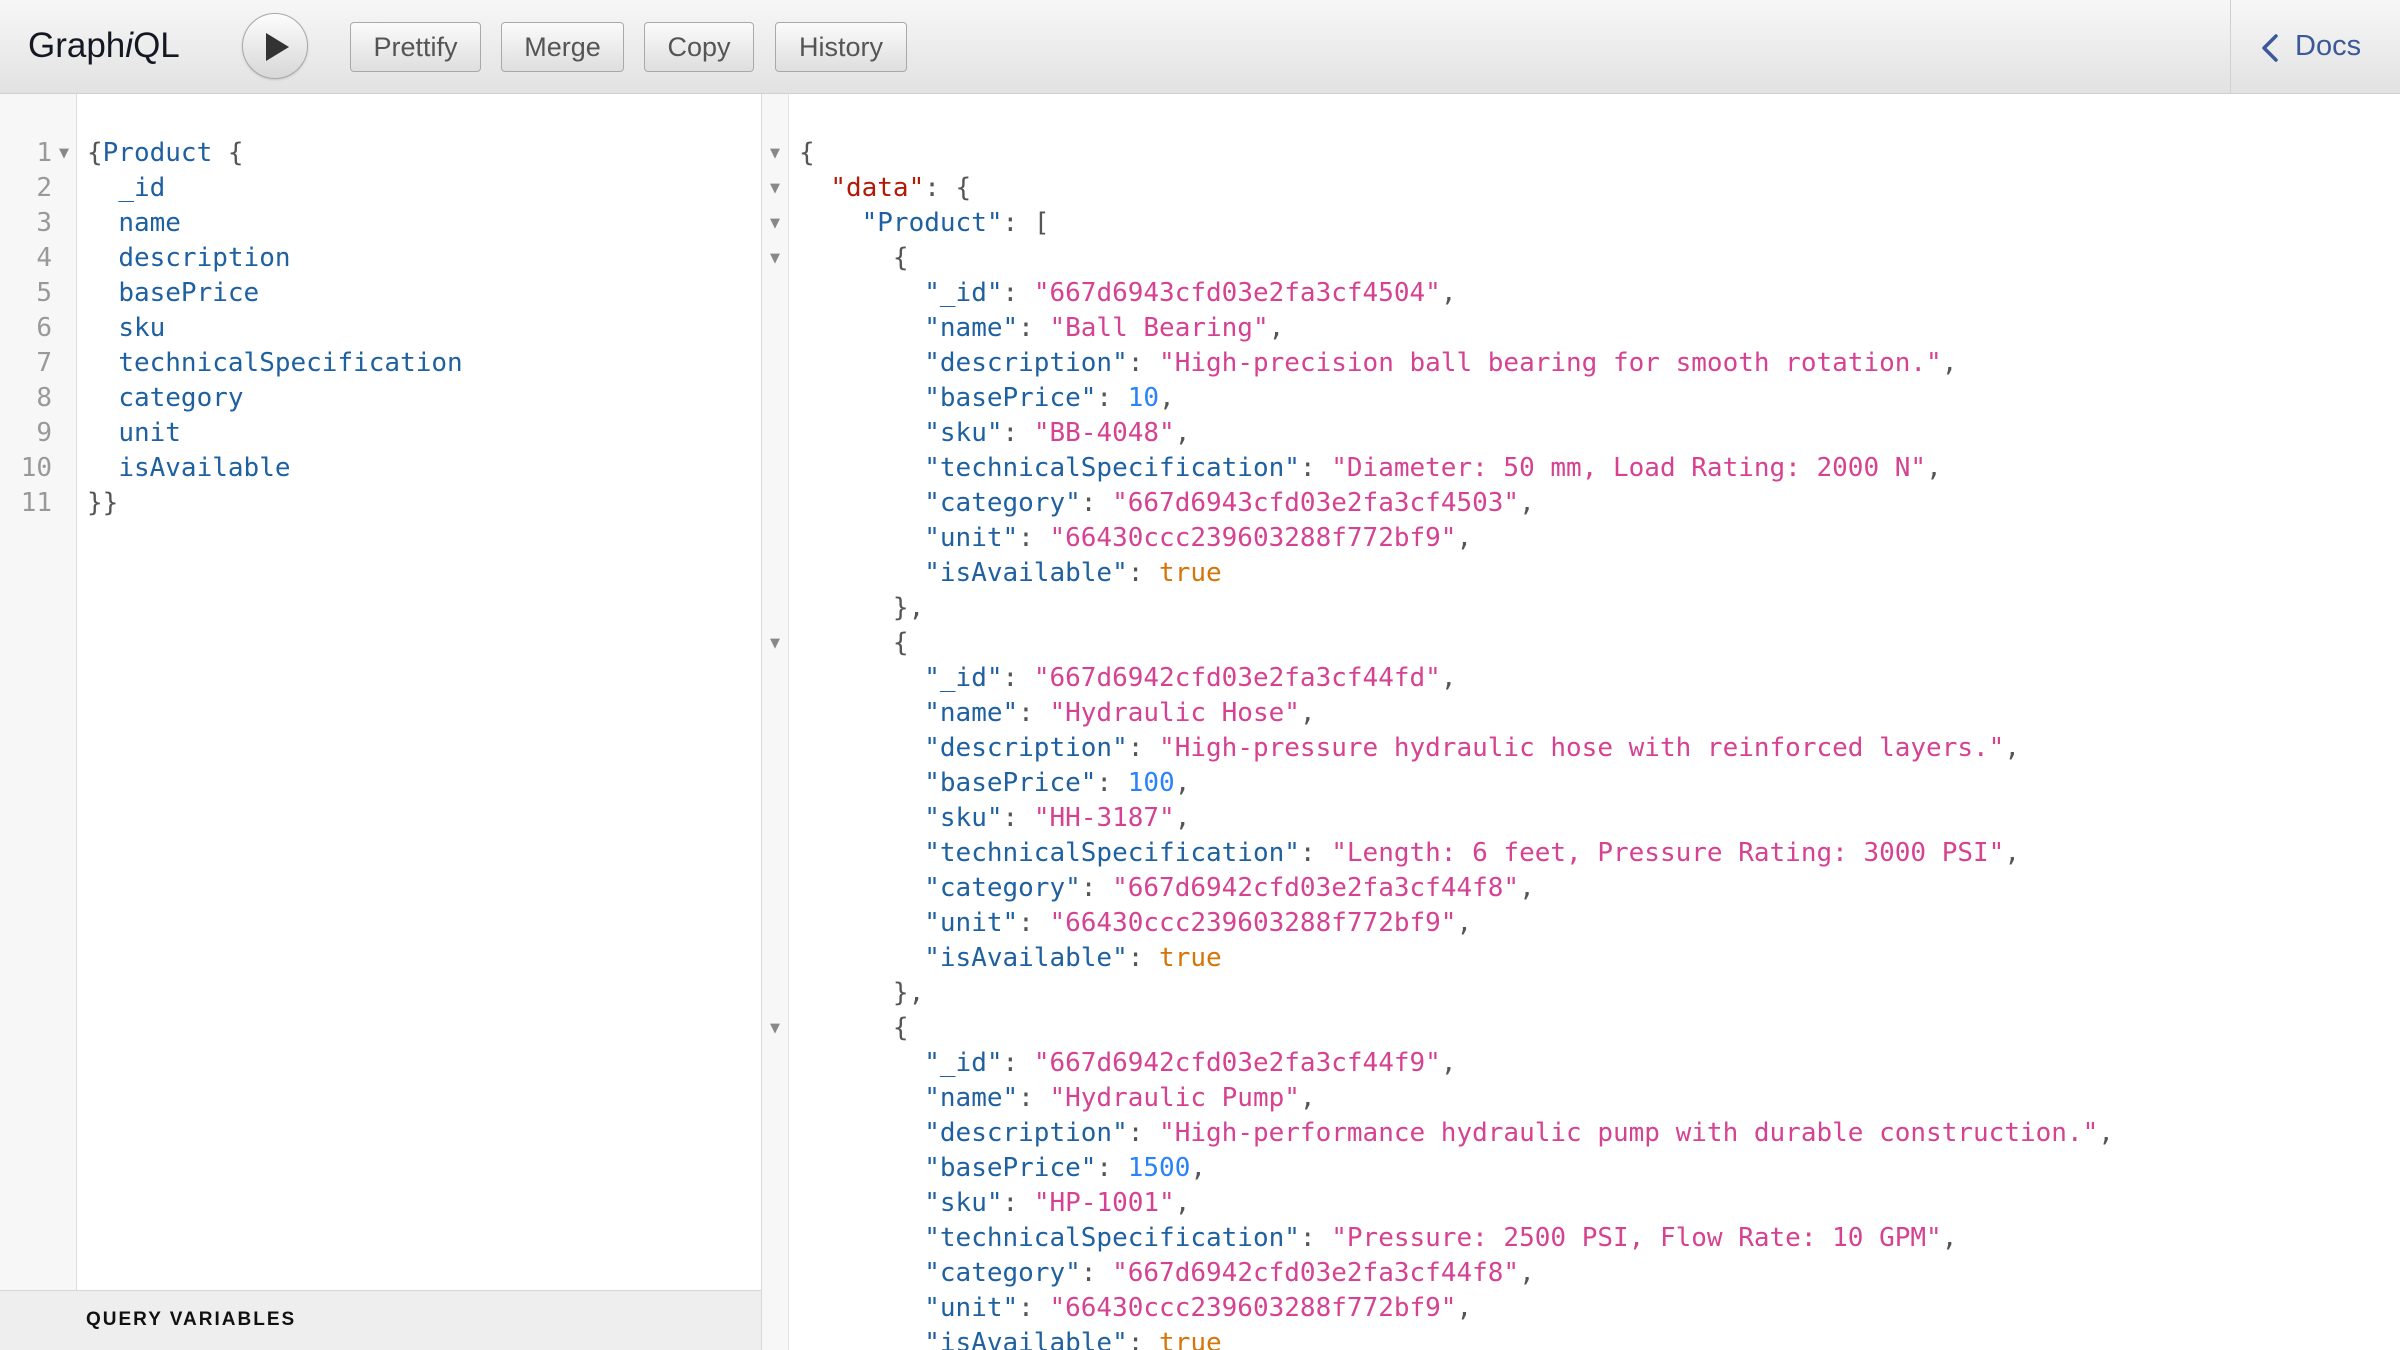 The image size is (2400, 1350). I want to click on line-number: 9, so click(44, 433).